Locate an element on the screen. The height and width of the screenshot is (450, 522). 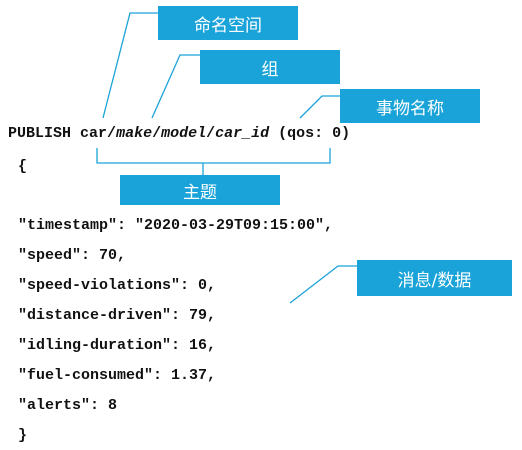
payload-open-brace: { is located at coordinates (23, 166).